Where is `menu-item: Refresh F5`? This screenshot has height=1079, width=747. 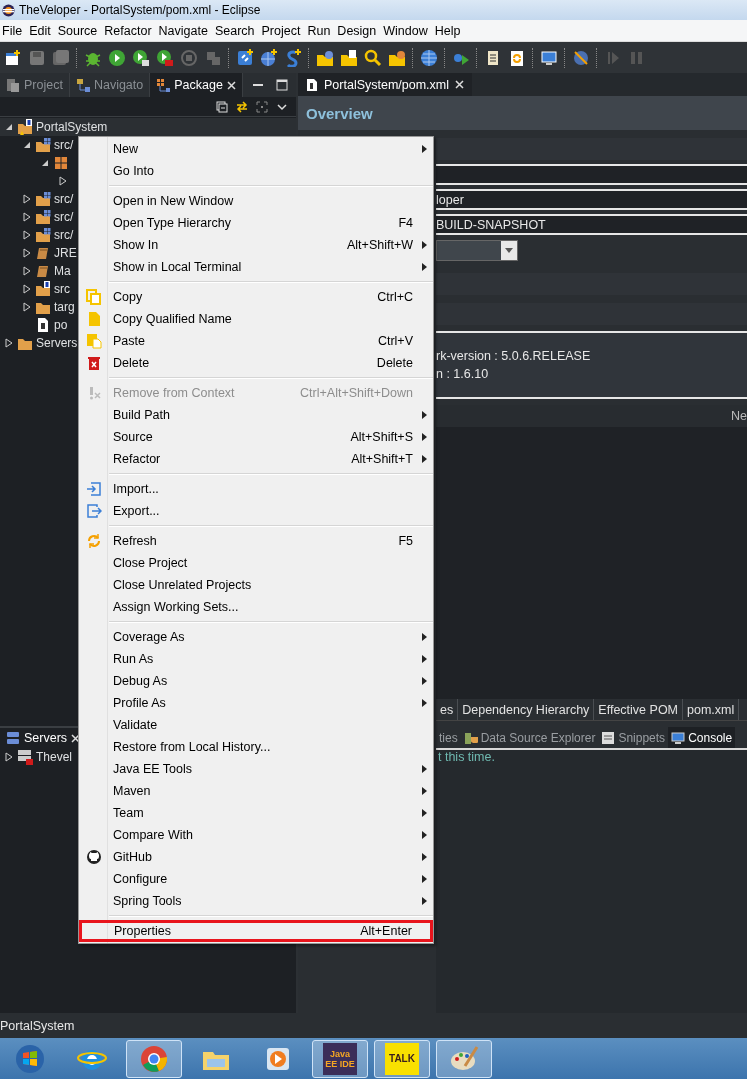
menu-item: Refresh F5 is located at coordinates (256, 541).